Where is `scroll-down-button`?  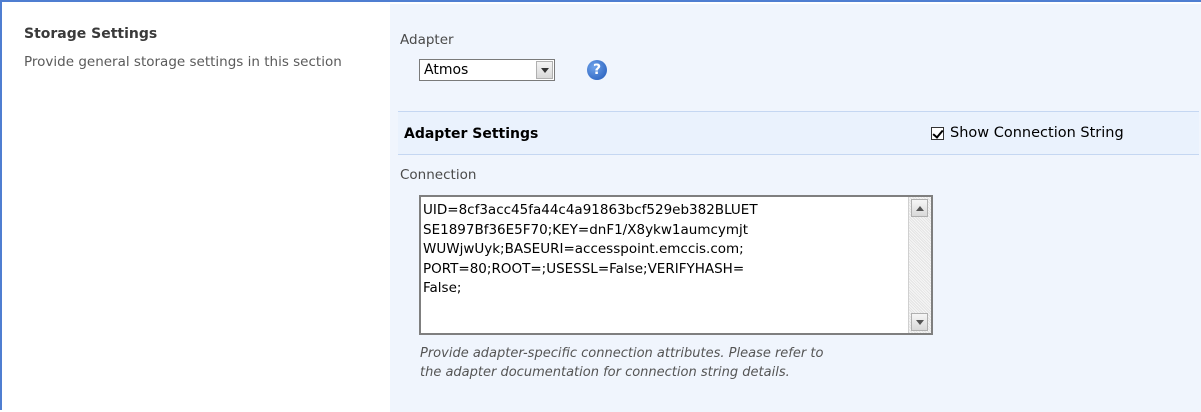 scroll-down-button is located at coordinates (919, 322).